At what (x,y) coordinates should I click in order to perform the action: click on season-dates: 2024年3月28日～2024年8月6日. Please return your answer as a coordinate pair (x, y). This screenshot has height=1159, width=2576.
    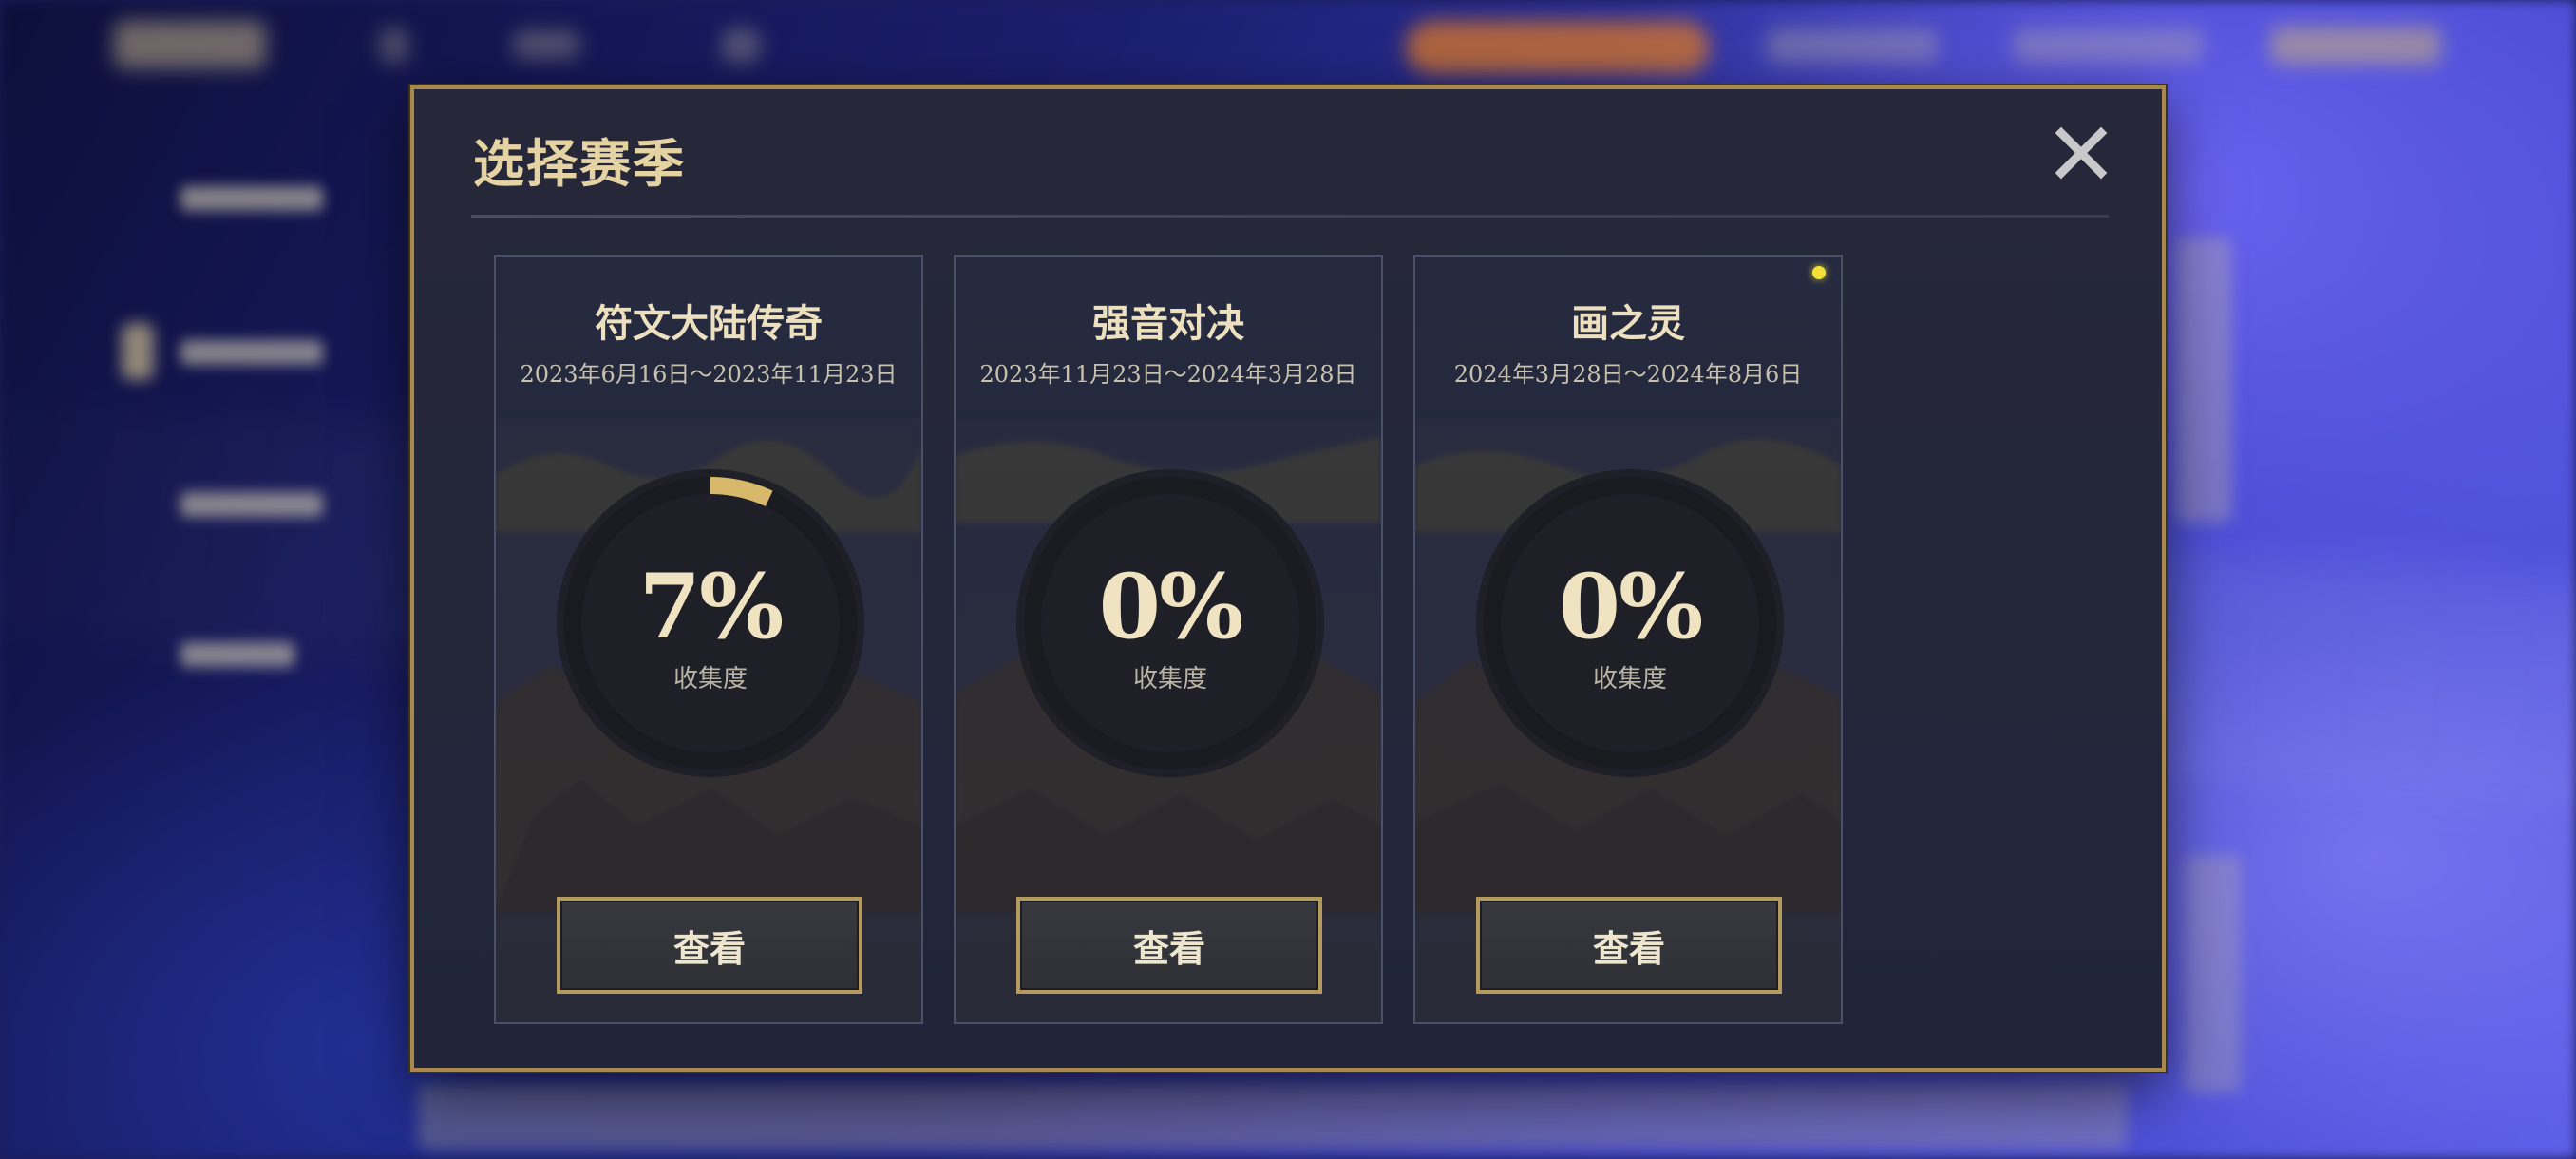
    Looking at the image, I should click on (1628, 374).